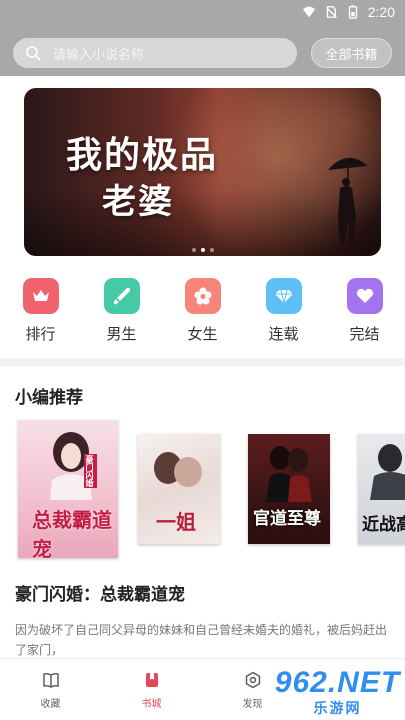  What do you see at coordinates (121, 296) in the screenshot?
I see `sword-icon` at bounding box center [121, 296].